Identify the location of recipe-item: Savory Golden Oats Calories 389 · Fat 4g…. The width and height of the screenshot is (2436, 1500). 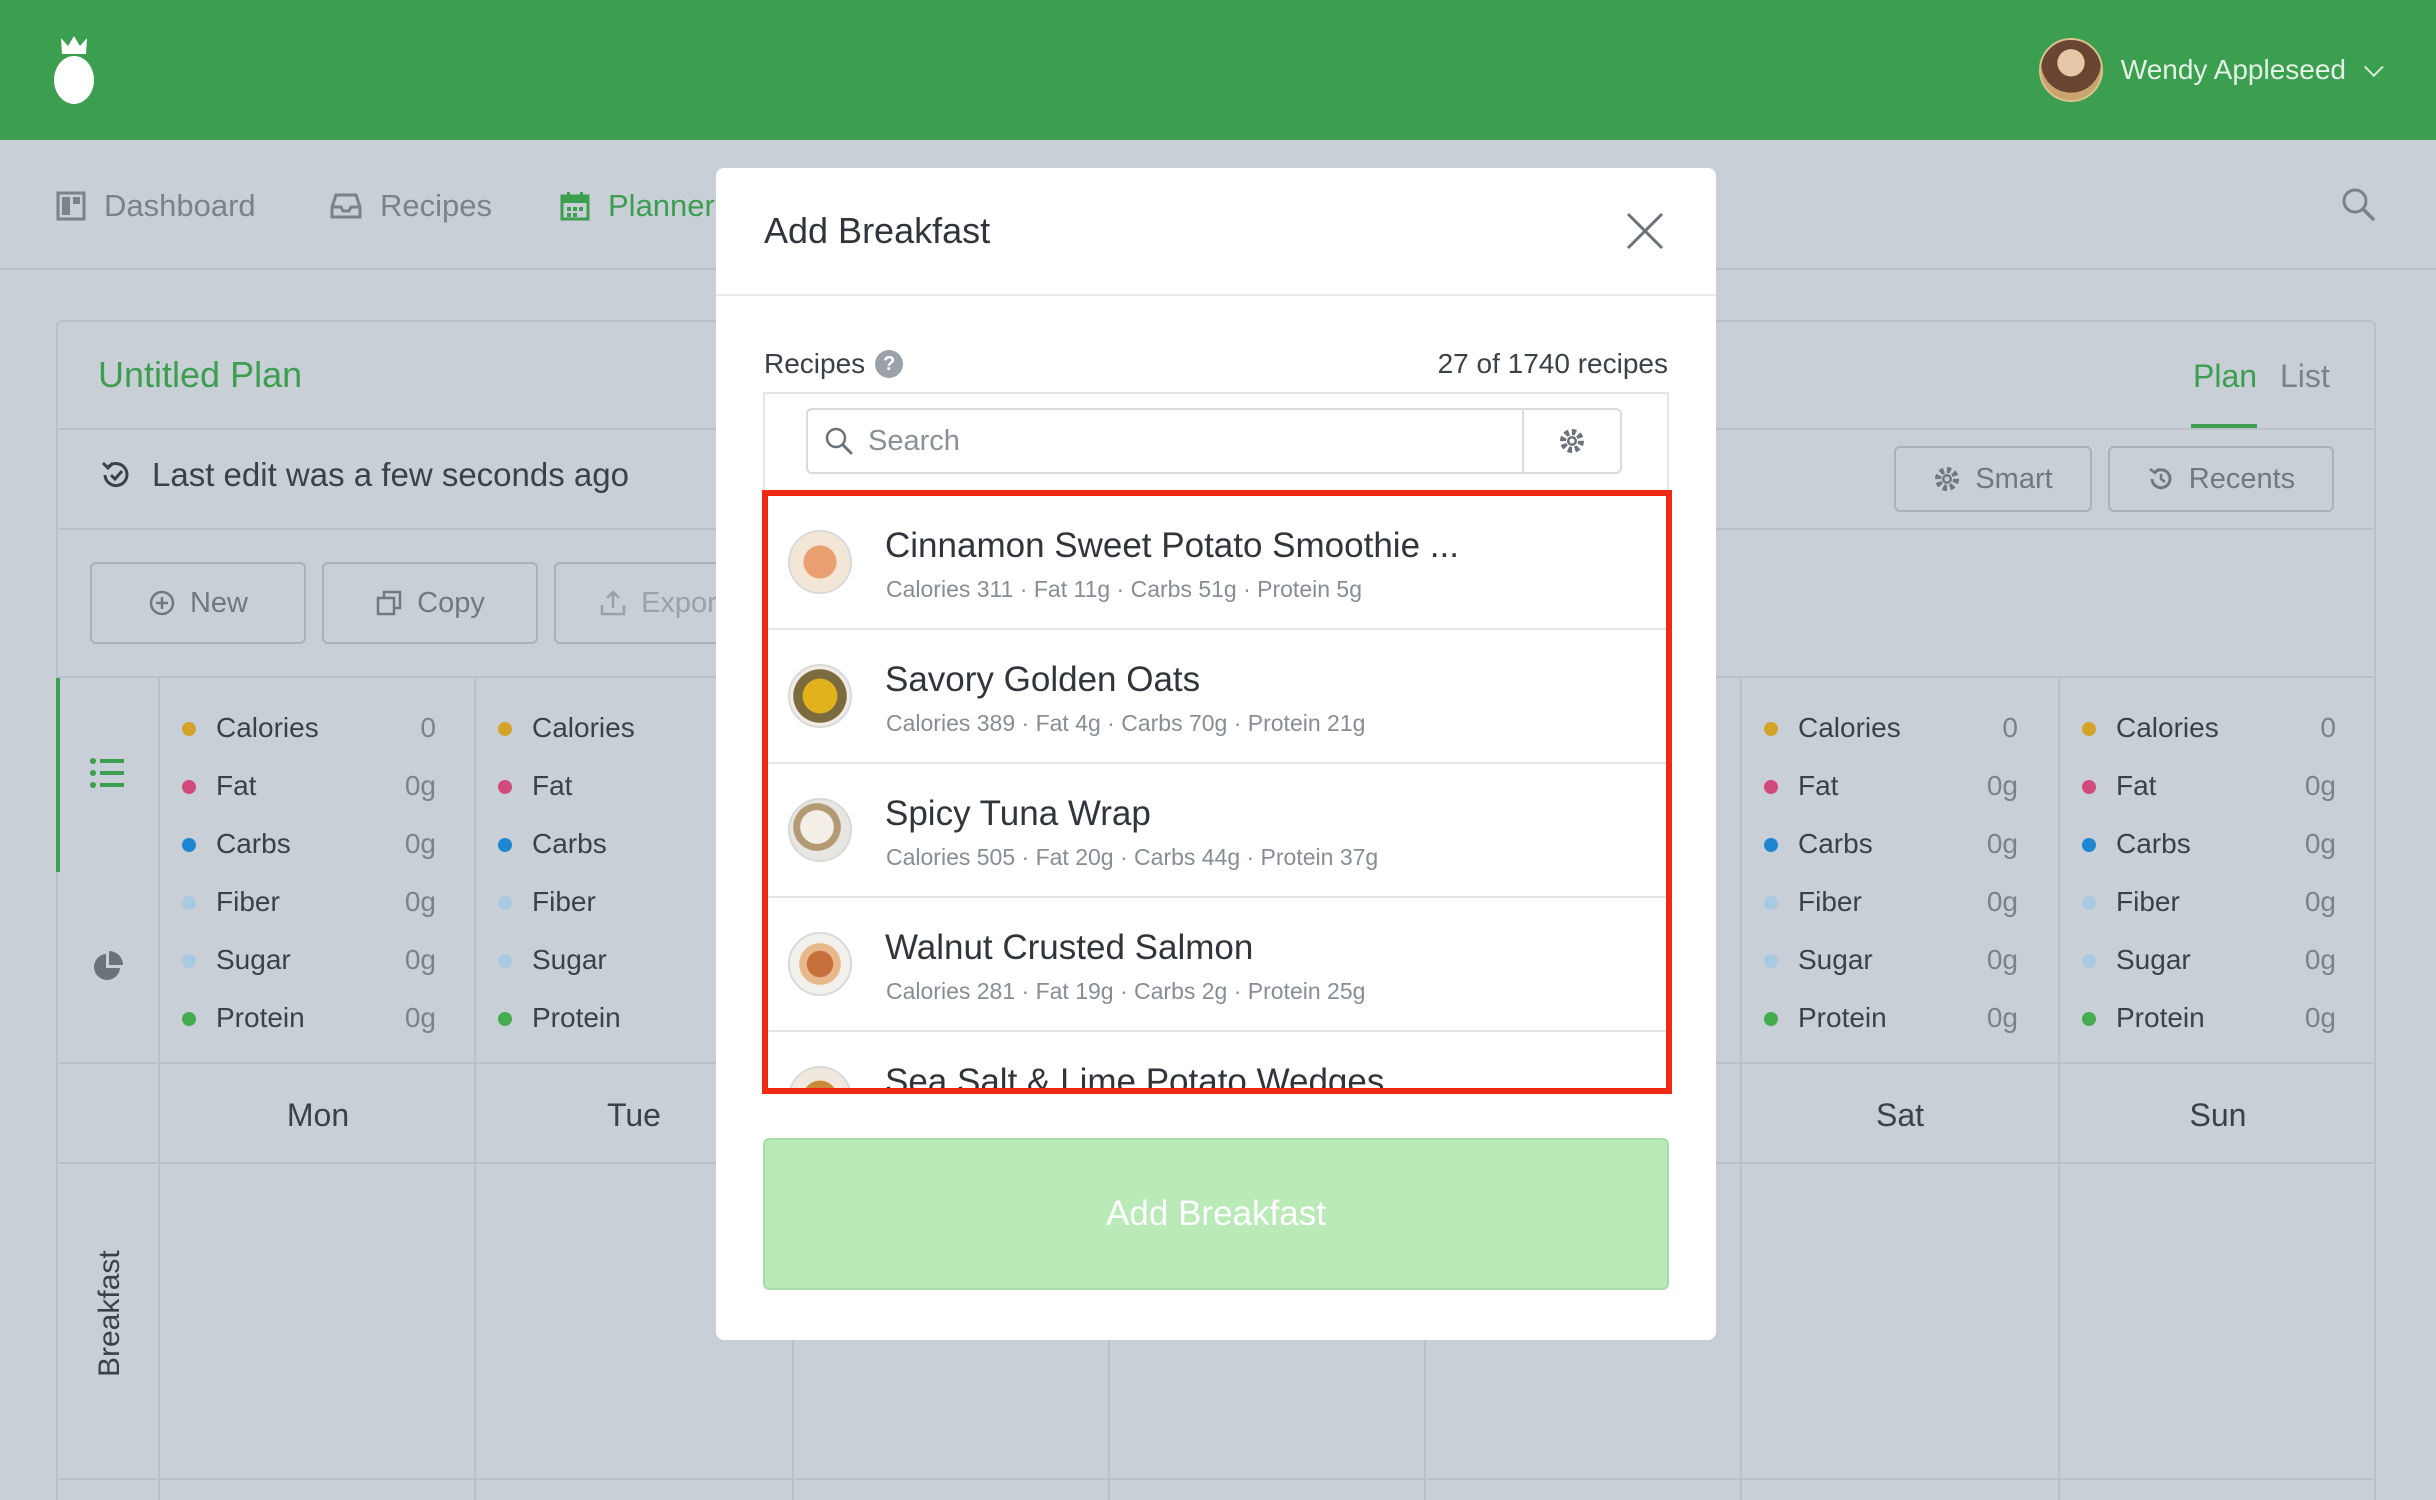
(1217, 697).